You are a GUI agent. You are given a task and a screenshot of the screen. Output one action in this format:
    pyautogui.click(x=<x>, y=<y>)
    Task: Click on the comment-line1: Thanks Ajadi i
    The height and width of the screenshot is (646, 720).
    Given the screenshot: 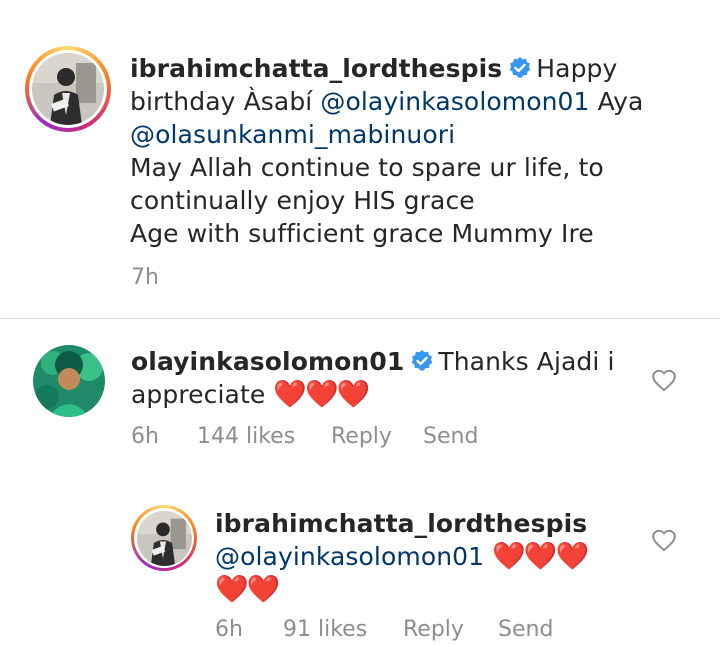 What is the action you would take?
    pyautogui.click(x=526, y=361)
    